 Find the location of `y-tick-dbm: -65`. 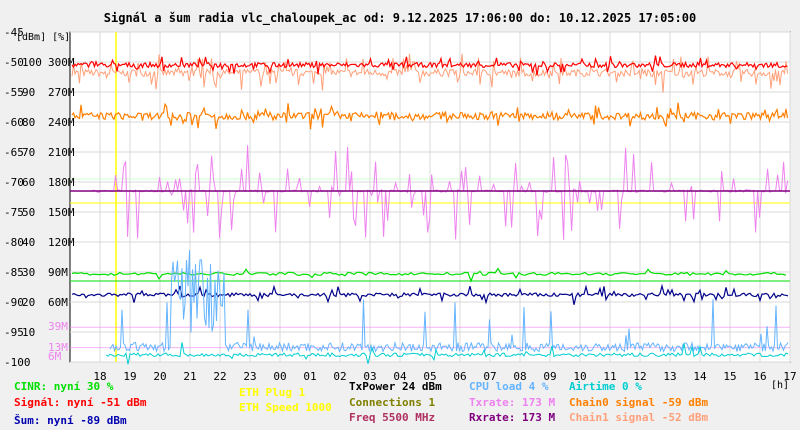

y-tick-dbm: -65 is located at coordinates (14, 152).